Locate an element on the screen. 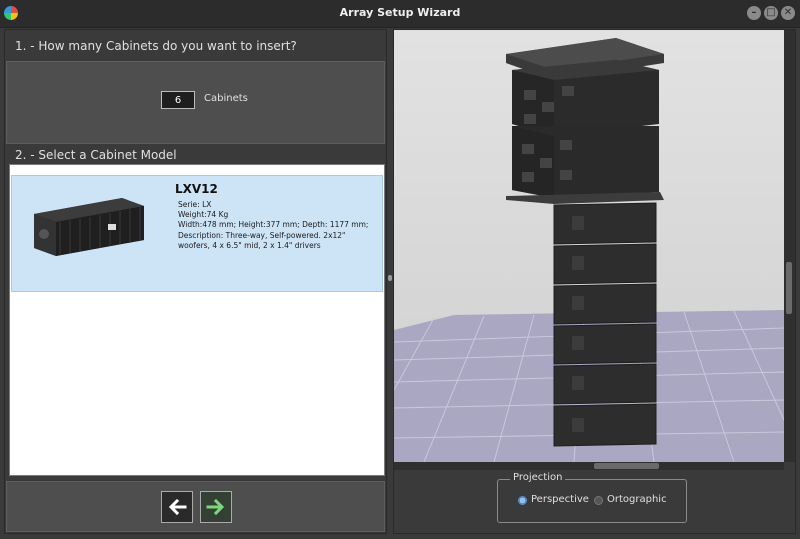  cabinet-thumbnail-icon is located at coordinates (89, 227).